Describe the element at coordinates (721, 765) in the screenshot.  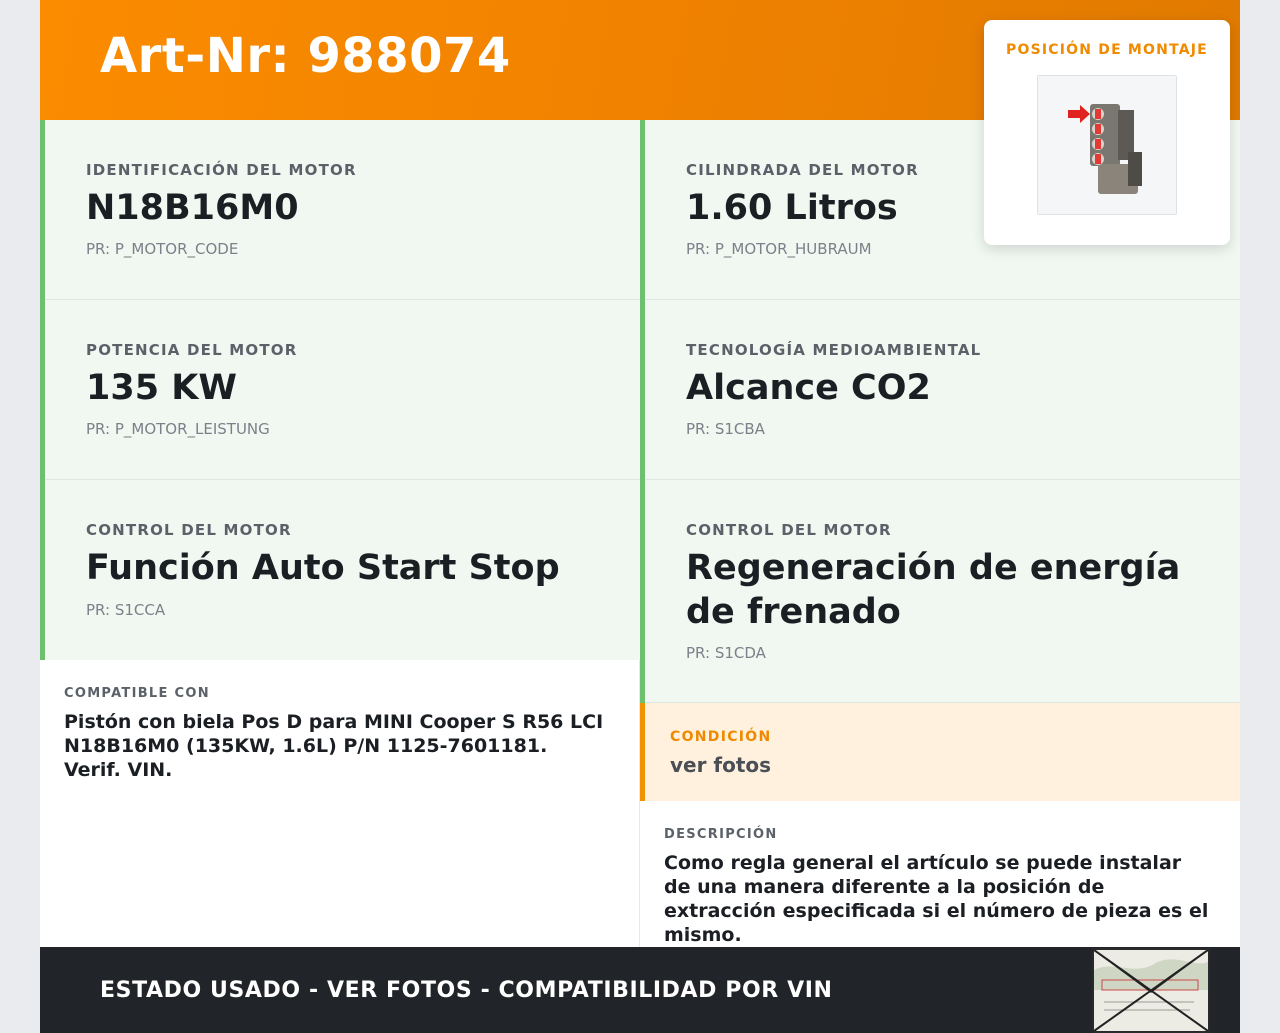
I see `condition-value: ver fotos` at that location.